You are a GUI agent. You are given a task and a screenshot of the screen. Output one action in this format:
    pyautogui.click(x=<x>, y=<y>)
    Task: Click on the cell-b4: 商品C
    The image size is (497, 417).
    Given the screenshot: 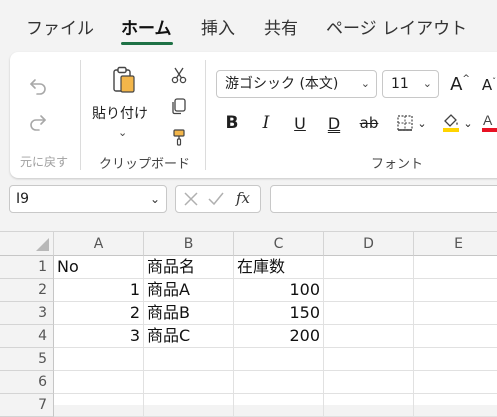 What is the action you would take?
    pyautogui.click(x=189, y=336)
    